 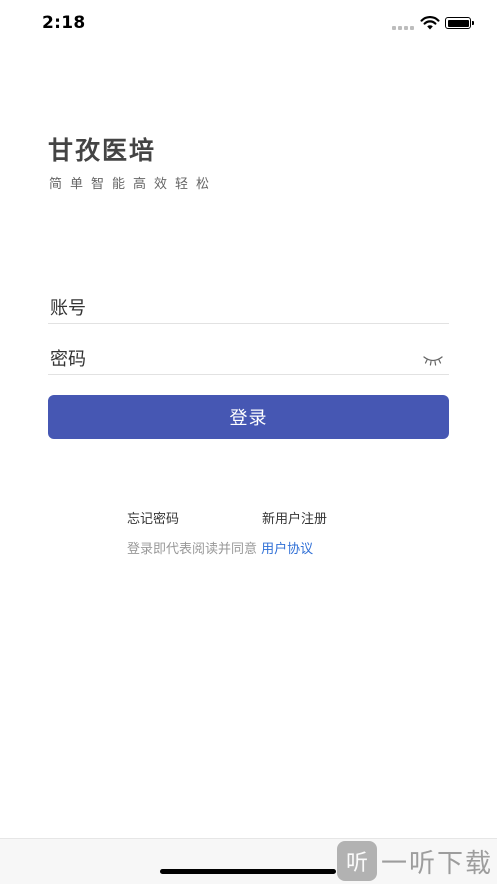 What do you see at coordinates (473, 23) in the screenshot?
I see `battery-cap` at bounding box center [473, 23].